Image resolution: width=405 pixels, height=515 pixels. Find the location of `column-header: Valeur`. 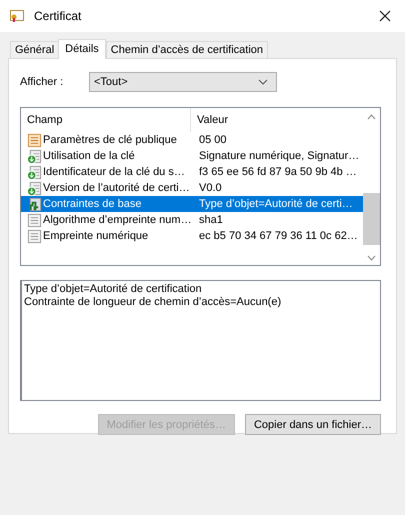

column-header: Valeur is located at coordinates (209, 120).